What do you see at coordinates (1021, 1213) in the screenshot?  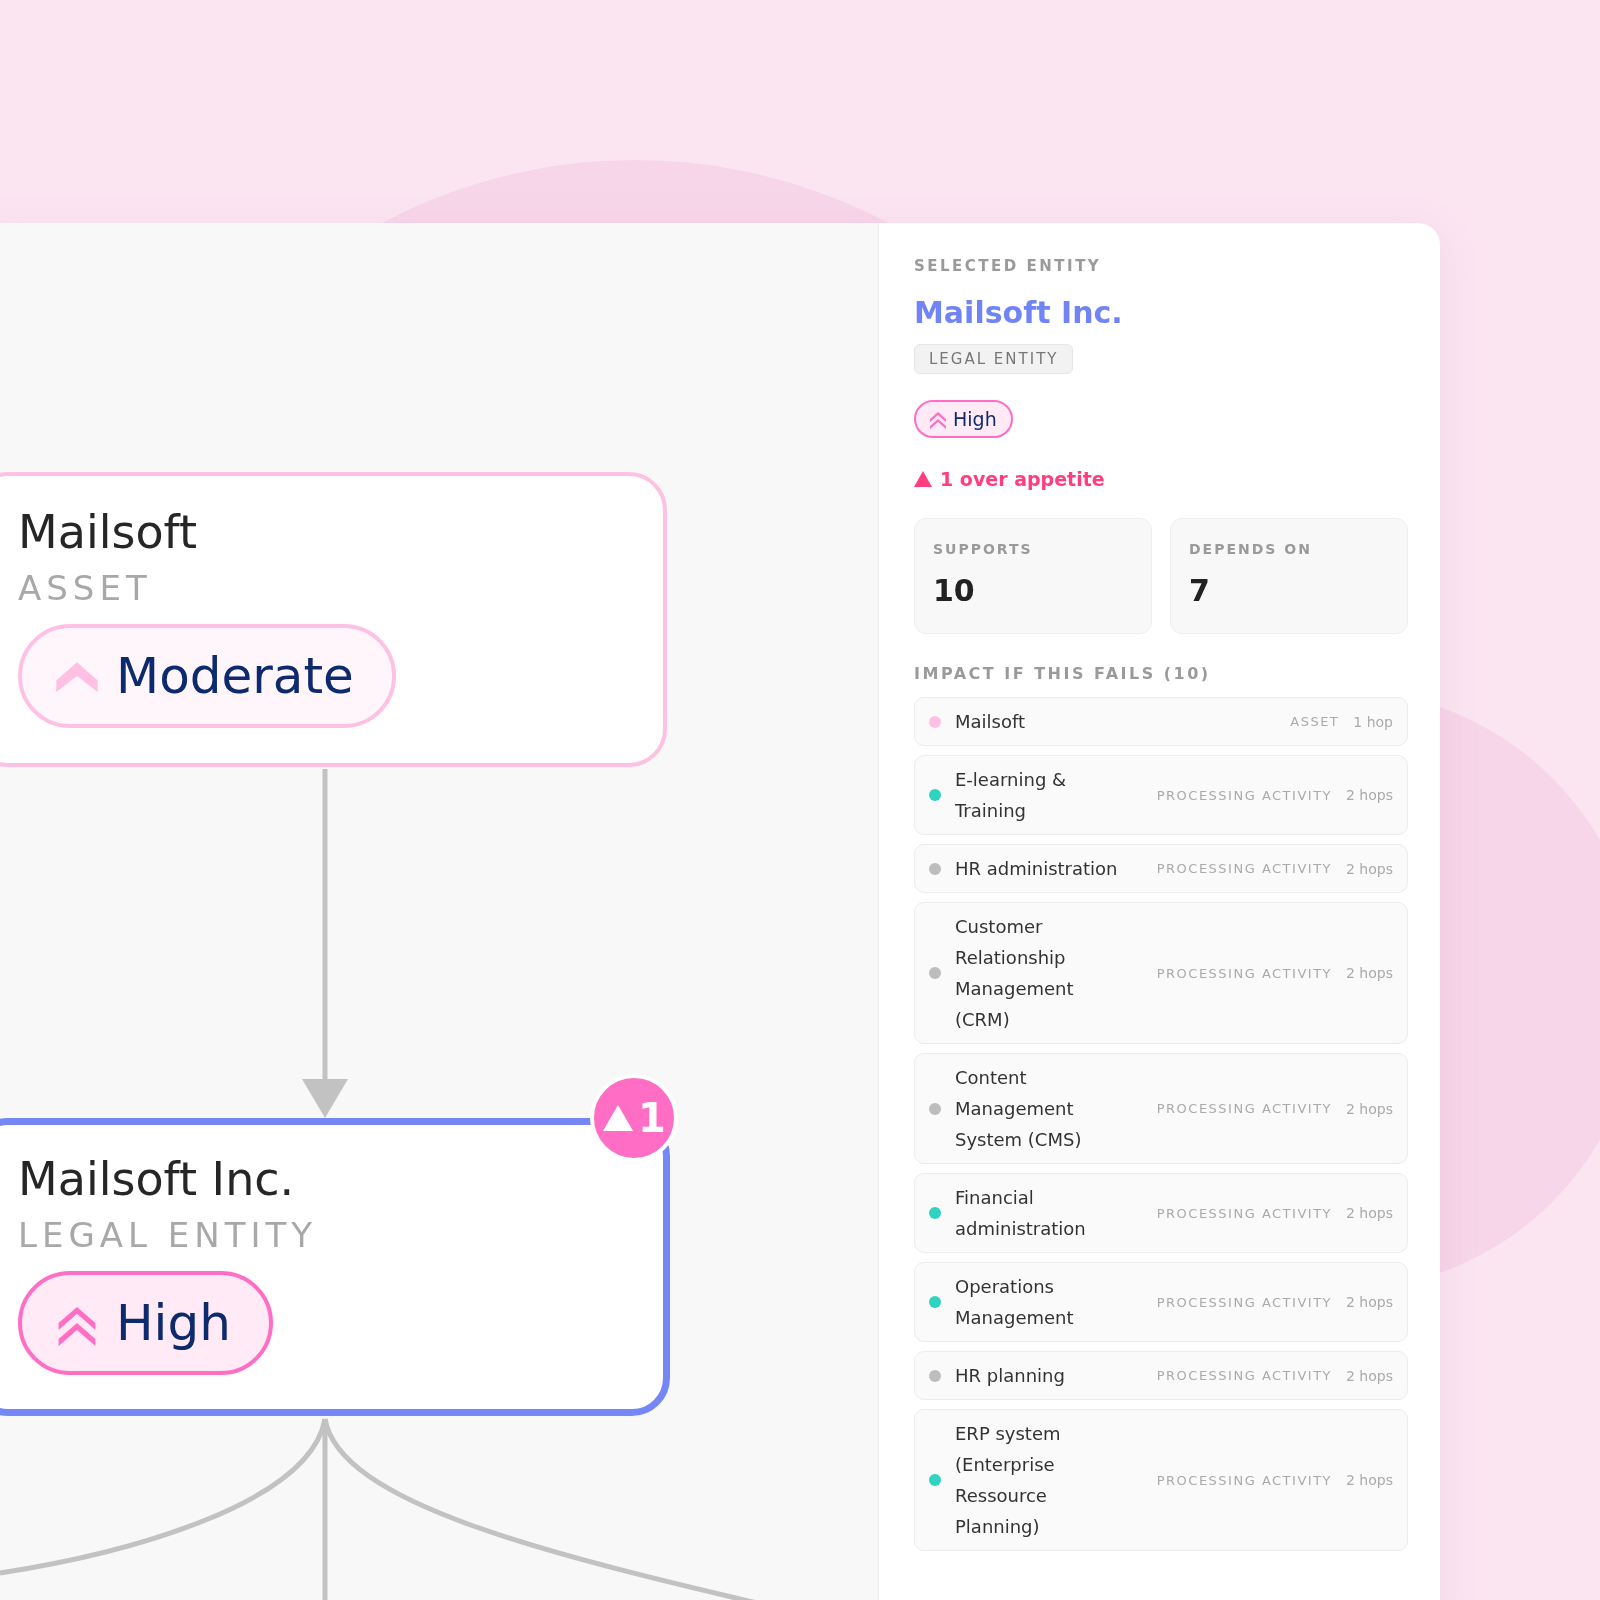 I see `entity-name: Financial administration` at bounding box center [1021, 1213].